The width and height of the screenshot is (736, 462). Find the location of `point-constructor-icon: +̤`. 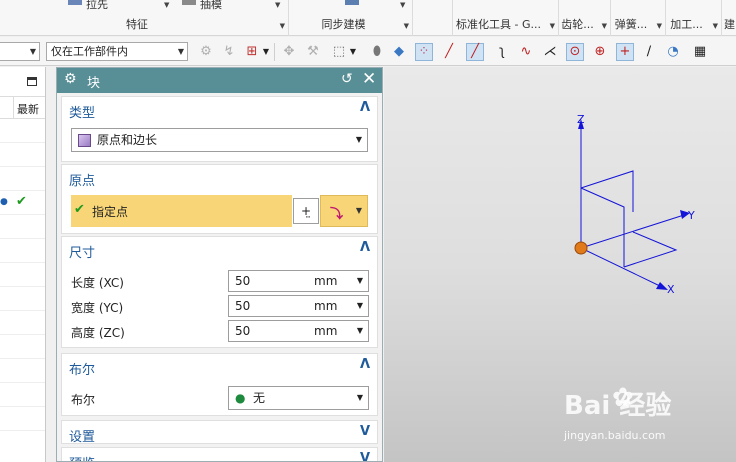

point-constructor-icon: +̤ is located at coordinates (306, 211).